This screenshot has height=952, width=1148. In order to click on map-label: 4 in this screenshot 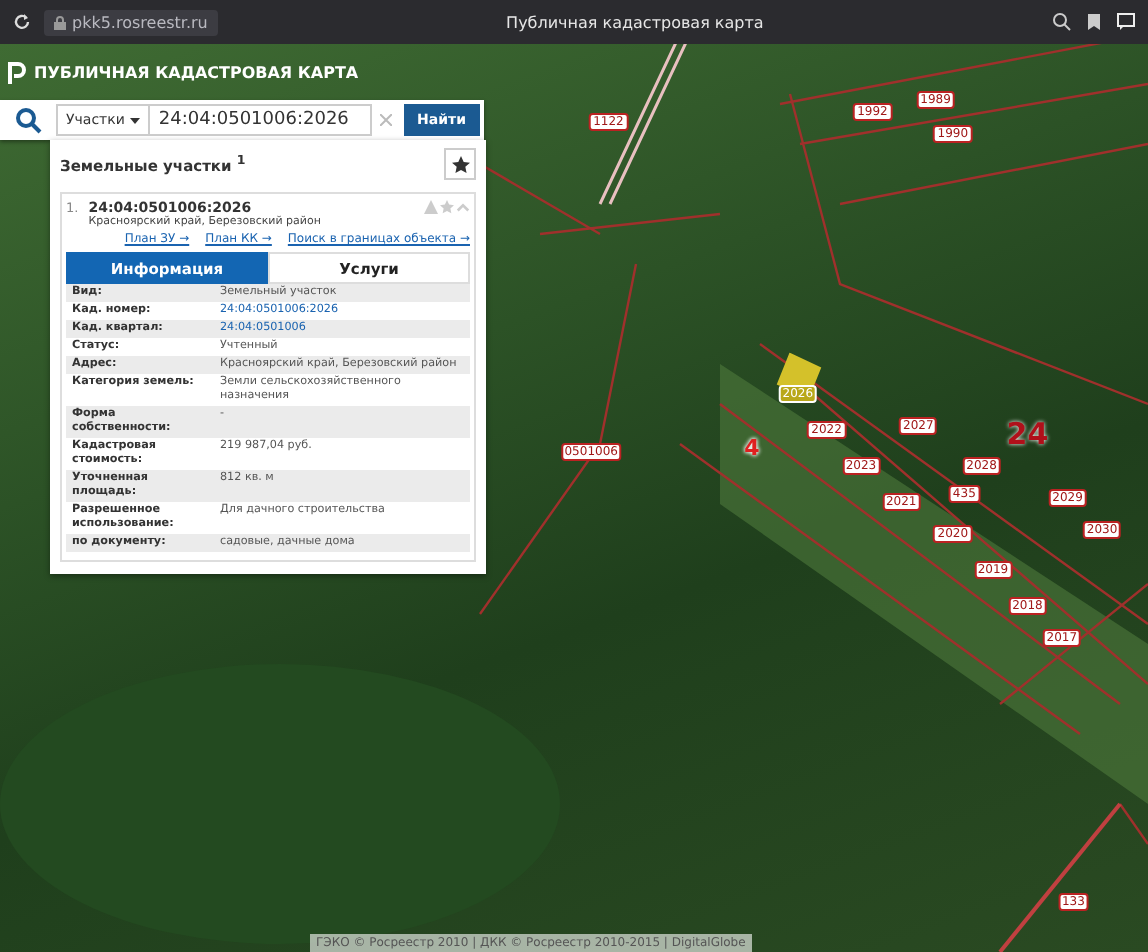, I will do `click(752, 448)`.